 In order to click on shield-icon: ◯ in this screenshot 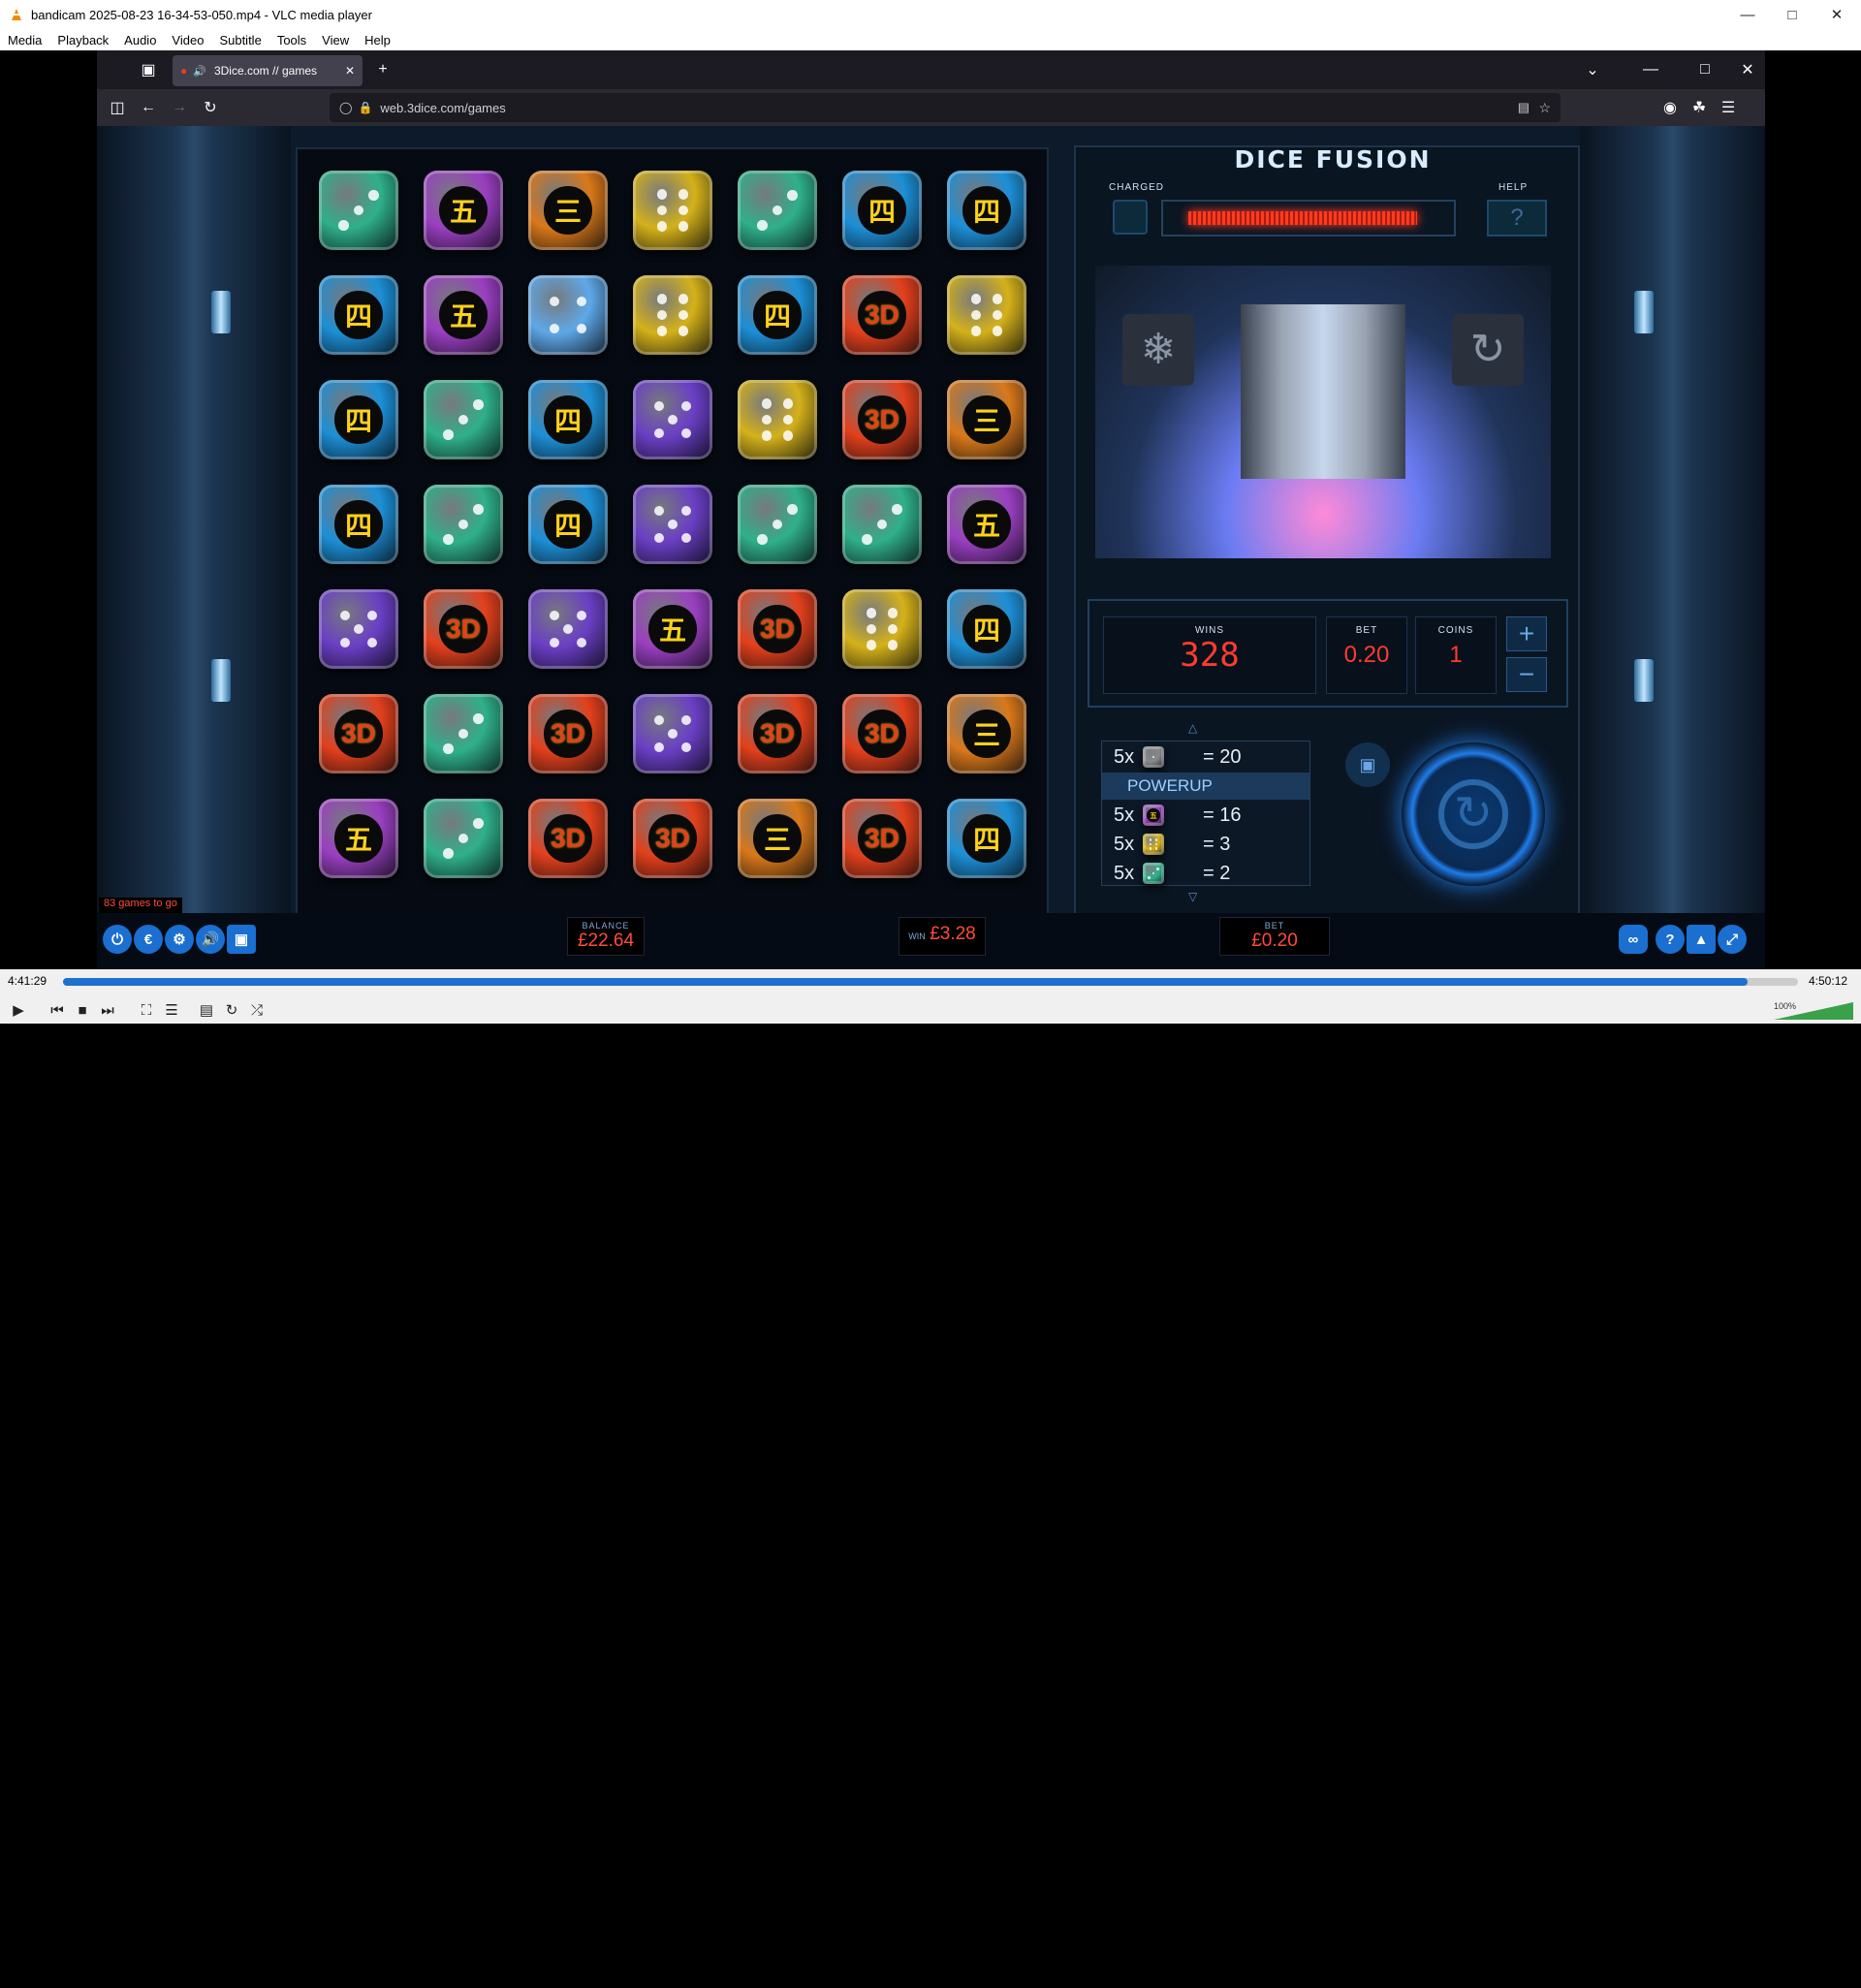, I will do `click(345, 107)`.